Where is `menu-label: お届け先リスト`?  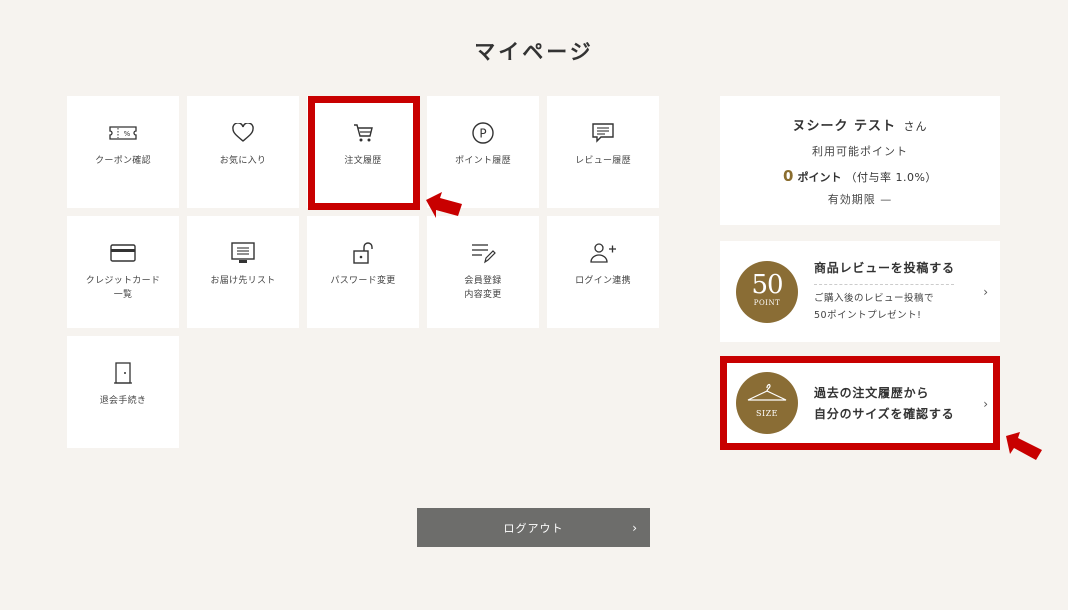
menu-label: お届け先リスト is located at coordinates (243, 281).